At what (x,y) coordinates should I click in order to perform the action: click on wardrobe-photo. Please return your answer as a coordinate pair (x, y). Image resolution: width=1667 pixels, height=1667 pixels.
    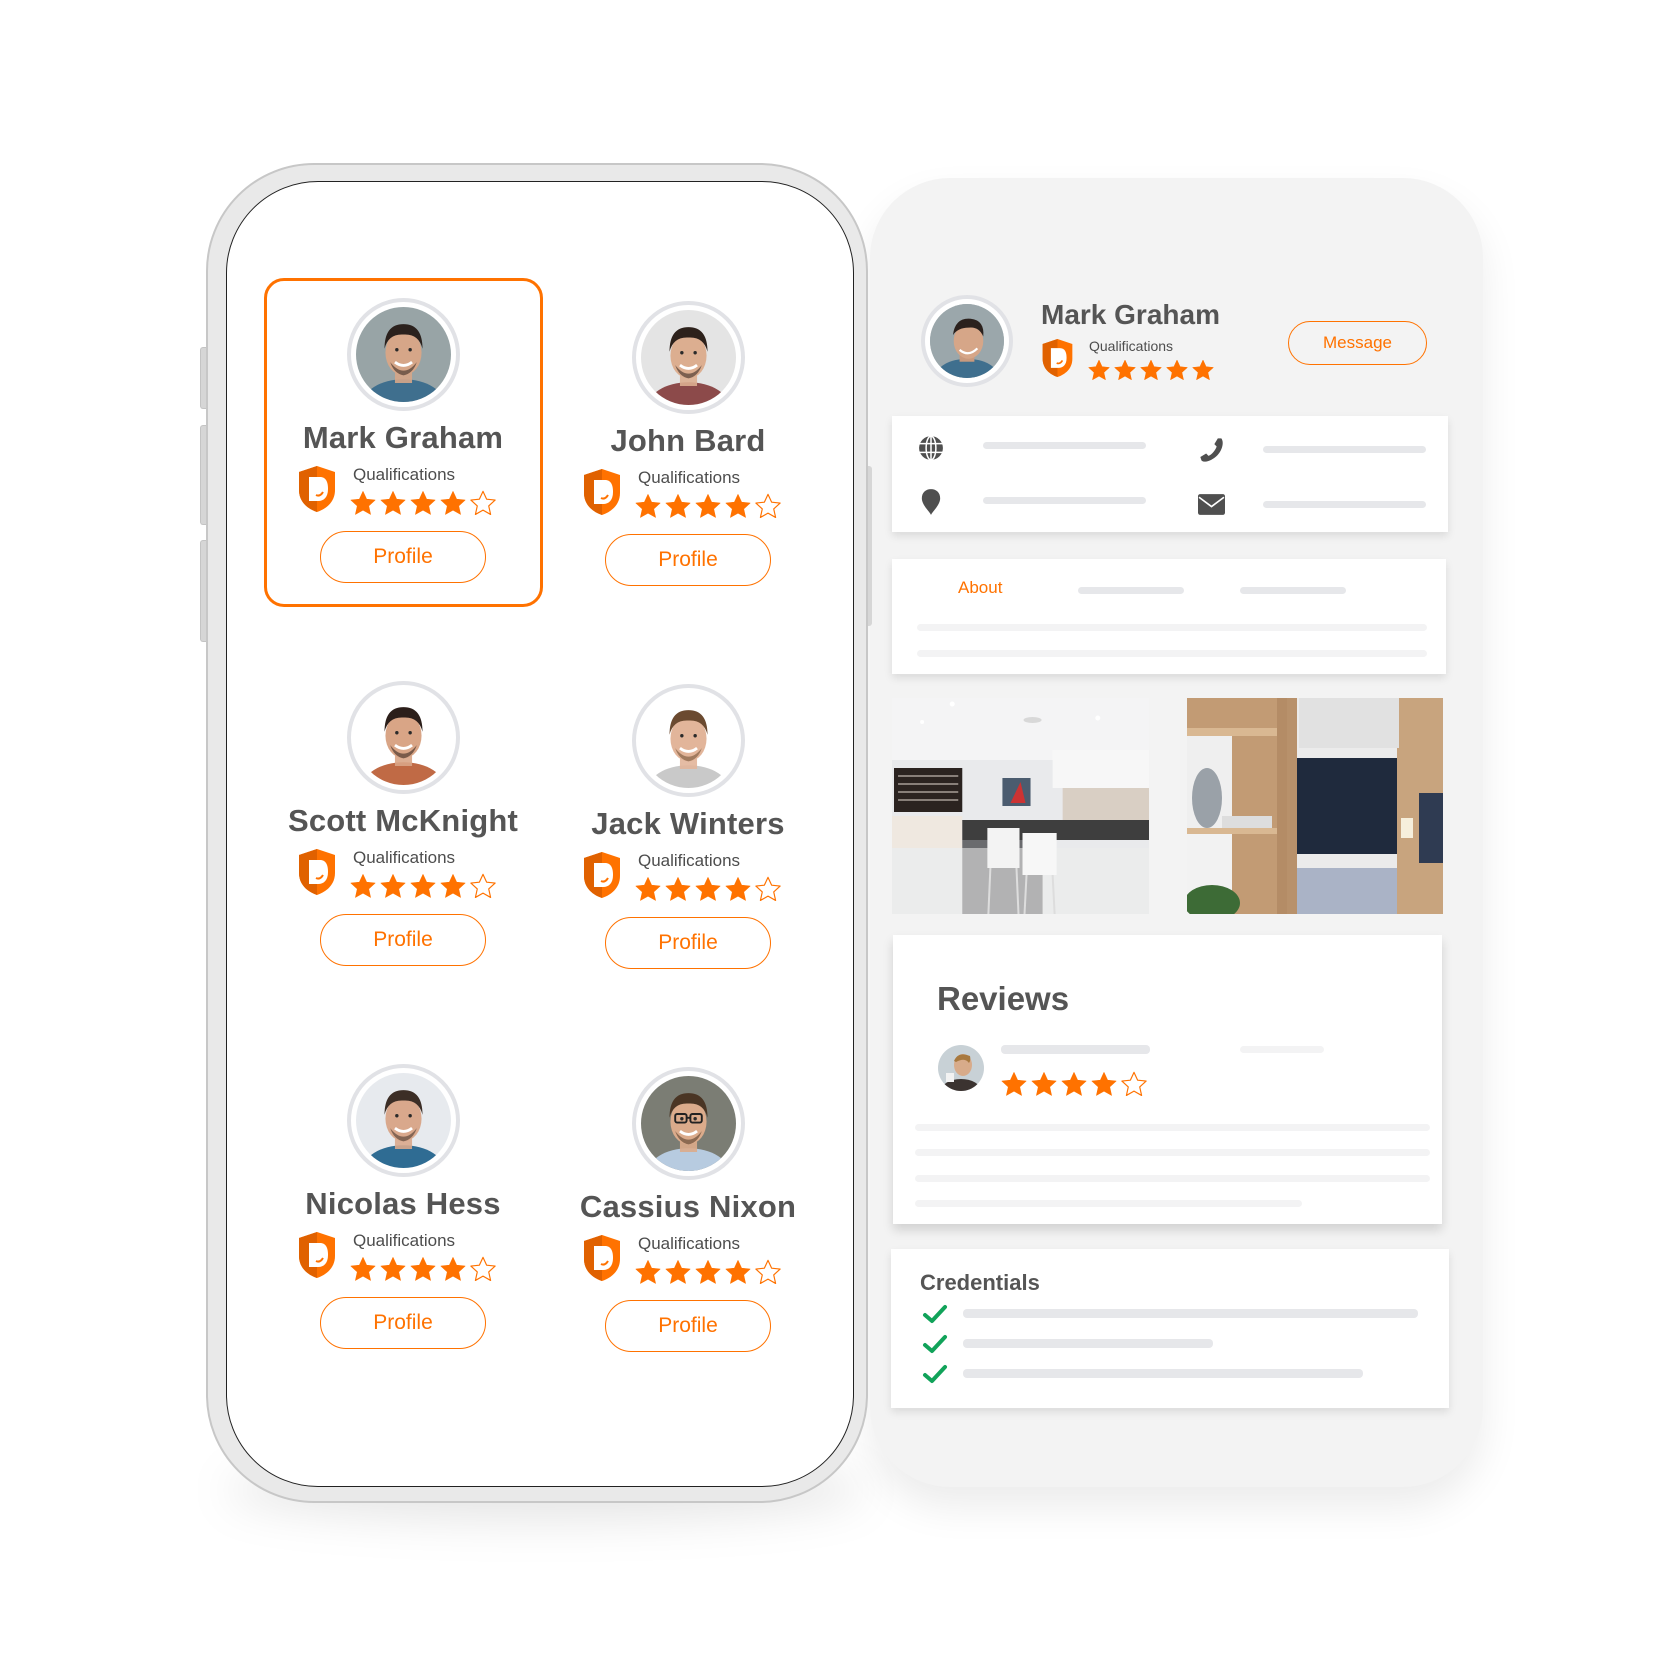
    Looking at the image, I should click on (1315, 806).